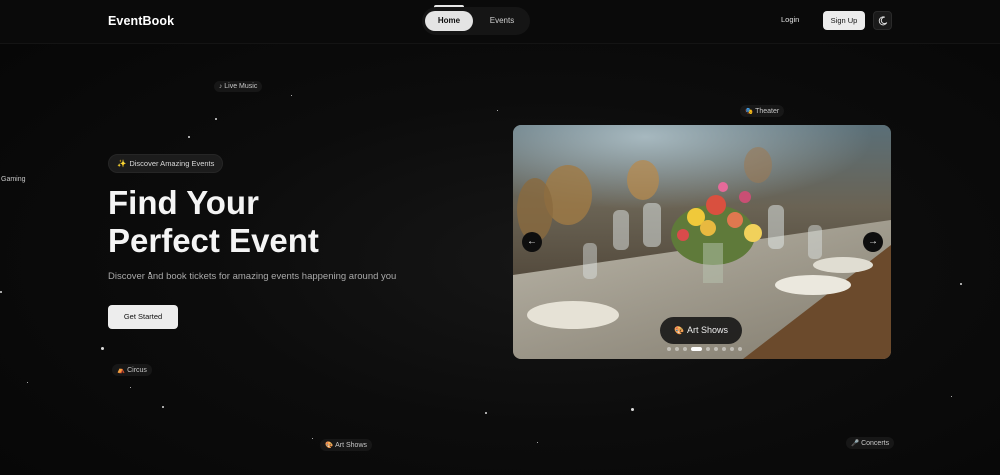 The height and width of the screenshot is (475, 1000). Describe the element at coordinates (346, 445) in the screenshot. I see `floating-tag-art-shows: 🎨 Art Shows` at that location.